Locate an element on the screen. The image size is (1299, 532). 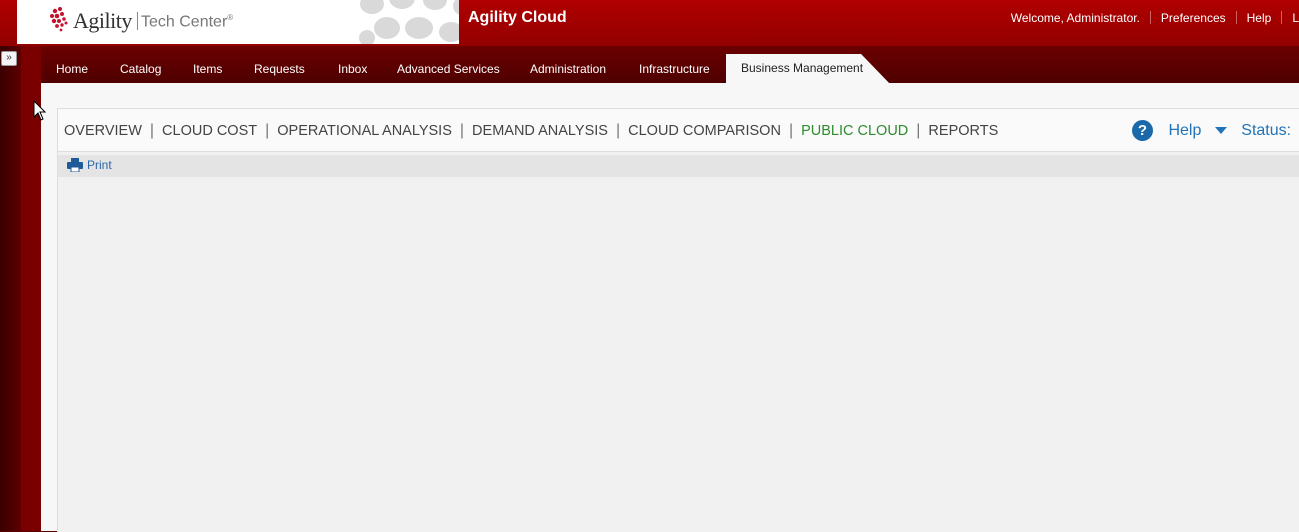
chevron-down-icon is located at coordinates (1220, 130).